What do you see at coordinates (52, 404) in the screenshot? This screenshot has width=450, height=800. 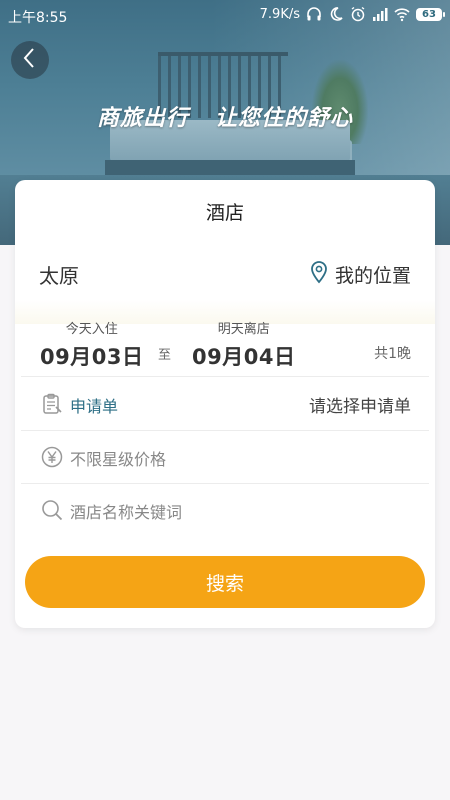 I see `clipboard-icon` at bounding box center [52, 404].